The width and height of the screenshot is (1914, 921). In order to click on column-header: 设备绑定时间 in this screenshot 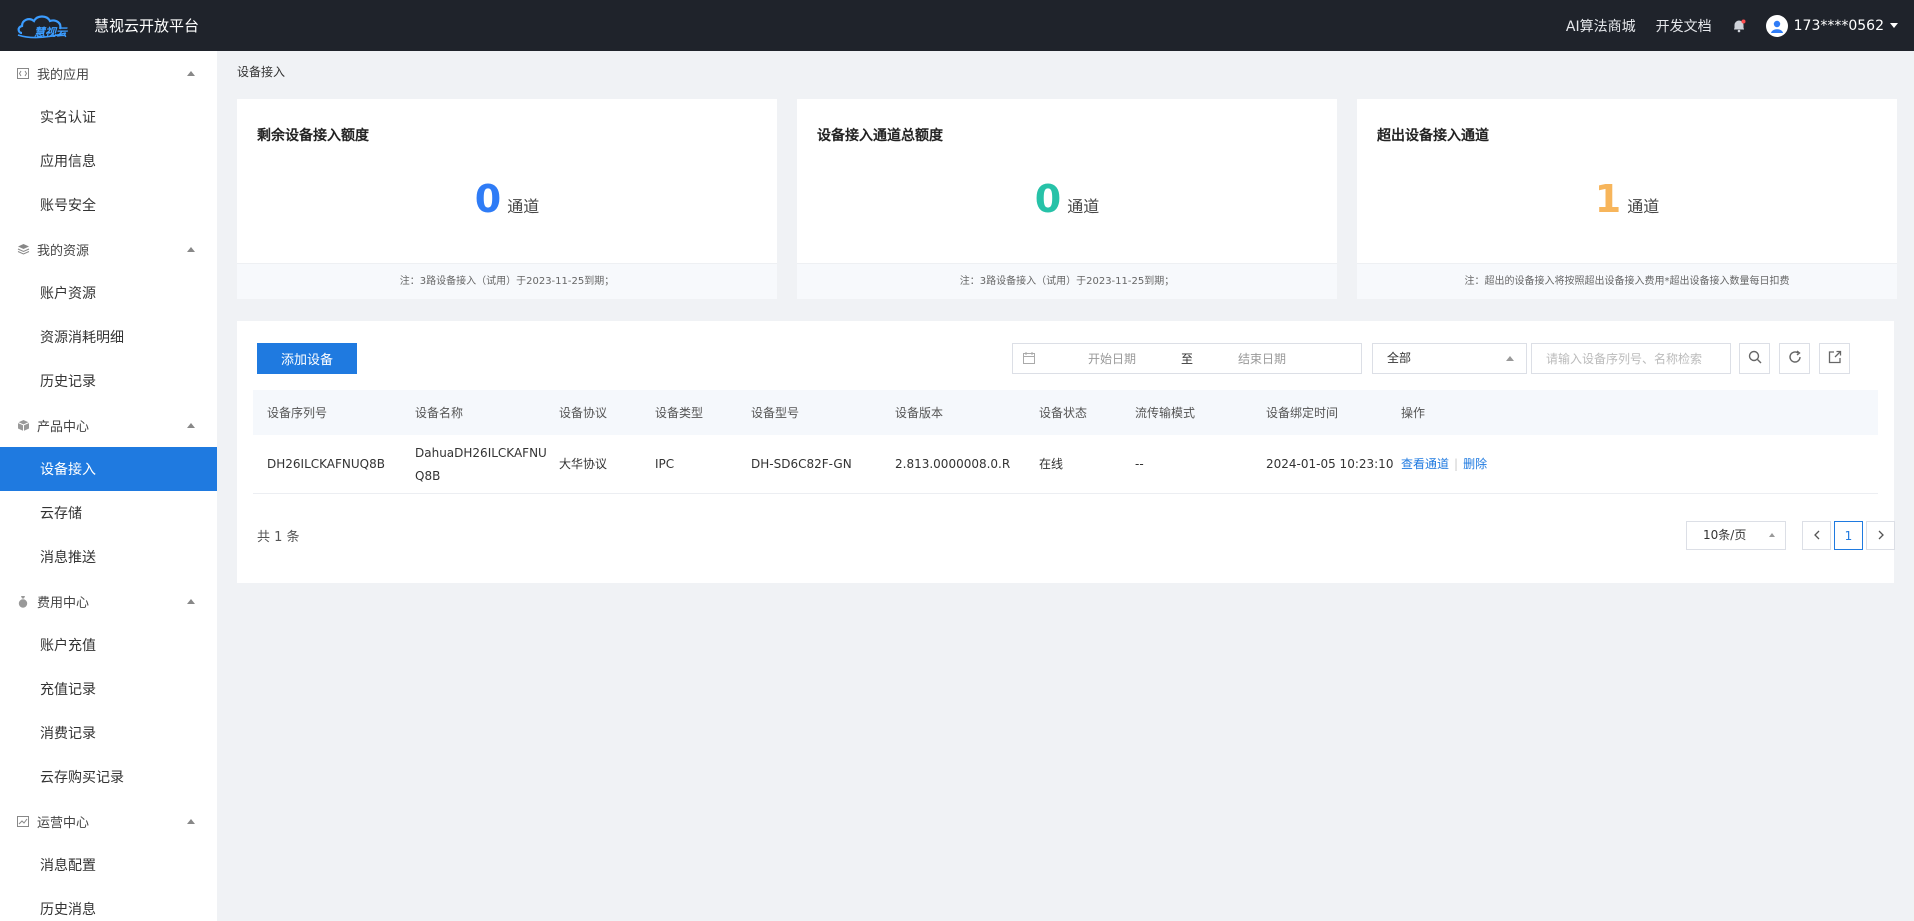, I will do `click(1302, 413)`.